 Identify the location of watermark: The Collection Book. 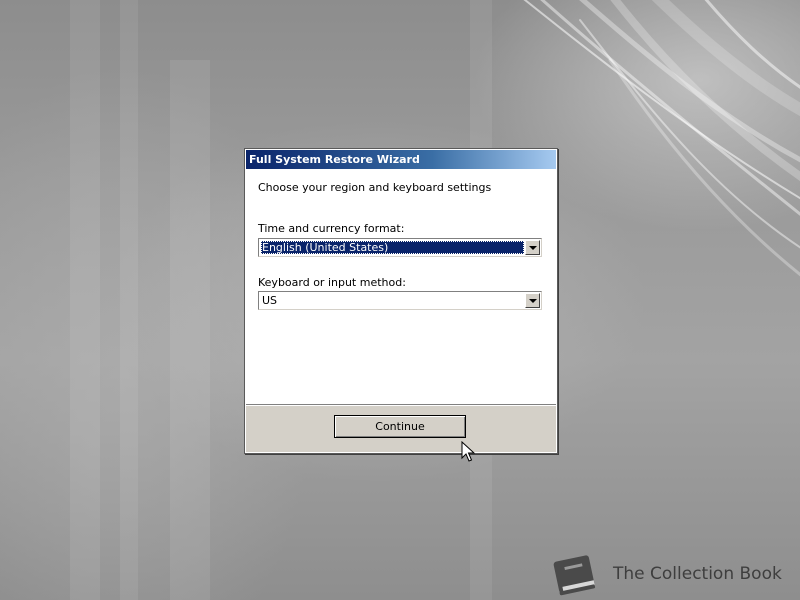
(673, 574).